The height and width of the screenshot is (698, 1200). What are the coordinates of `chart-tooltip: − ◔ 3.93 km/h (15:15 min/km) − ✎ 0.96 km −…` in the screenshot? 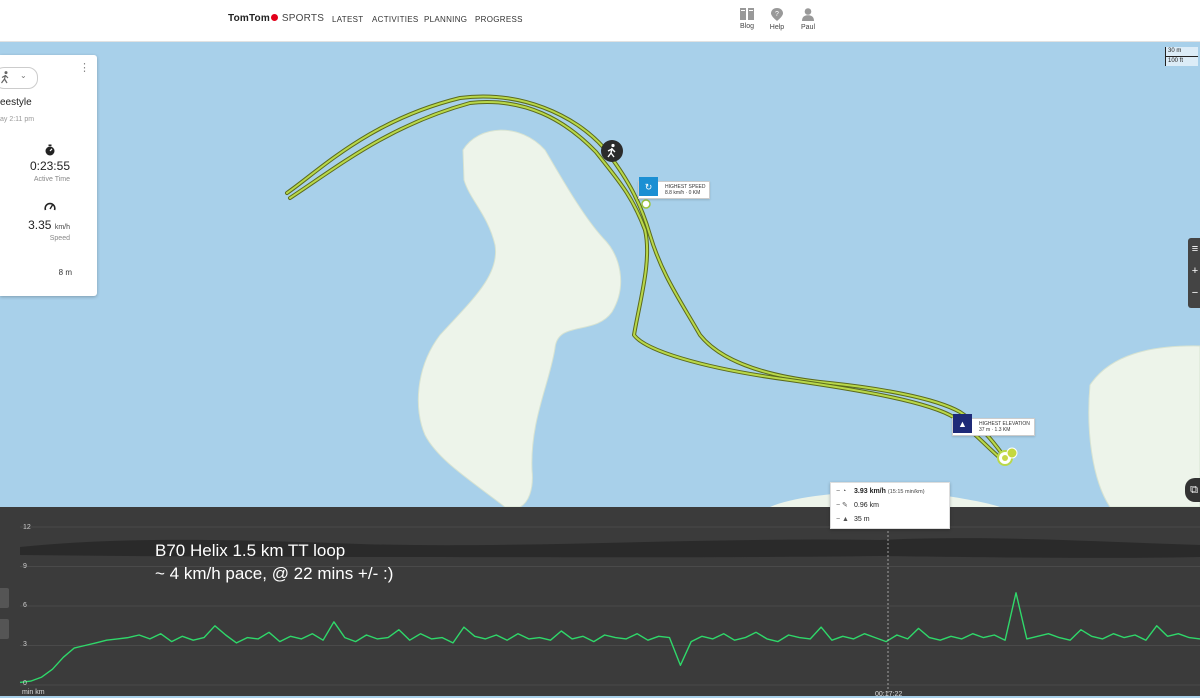 It's located at (890, 505).